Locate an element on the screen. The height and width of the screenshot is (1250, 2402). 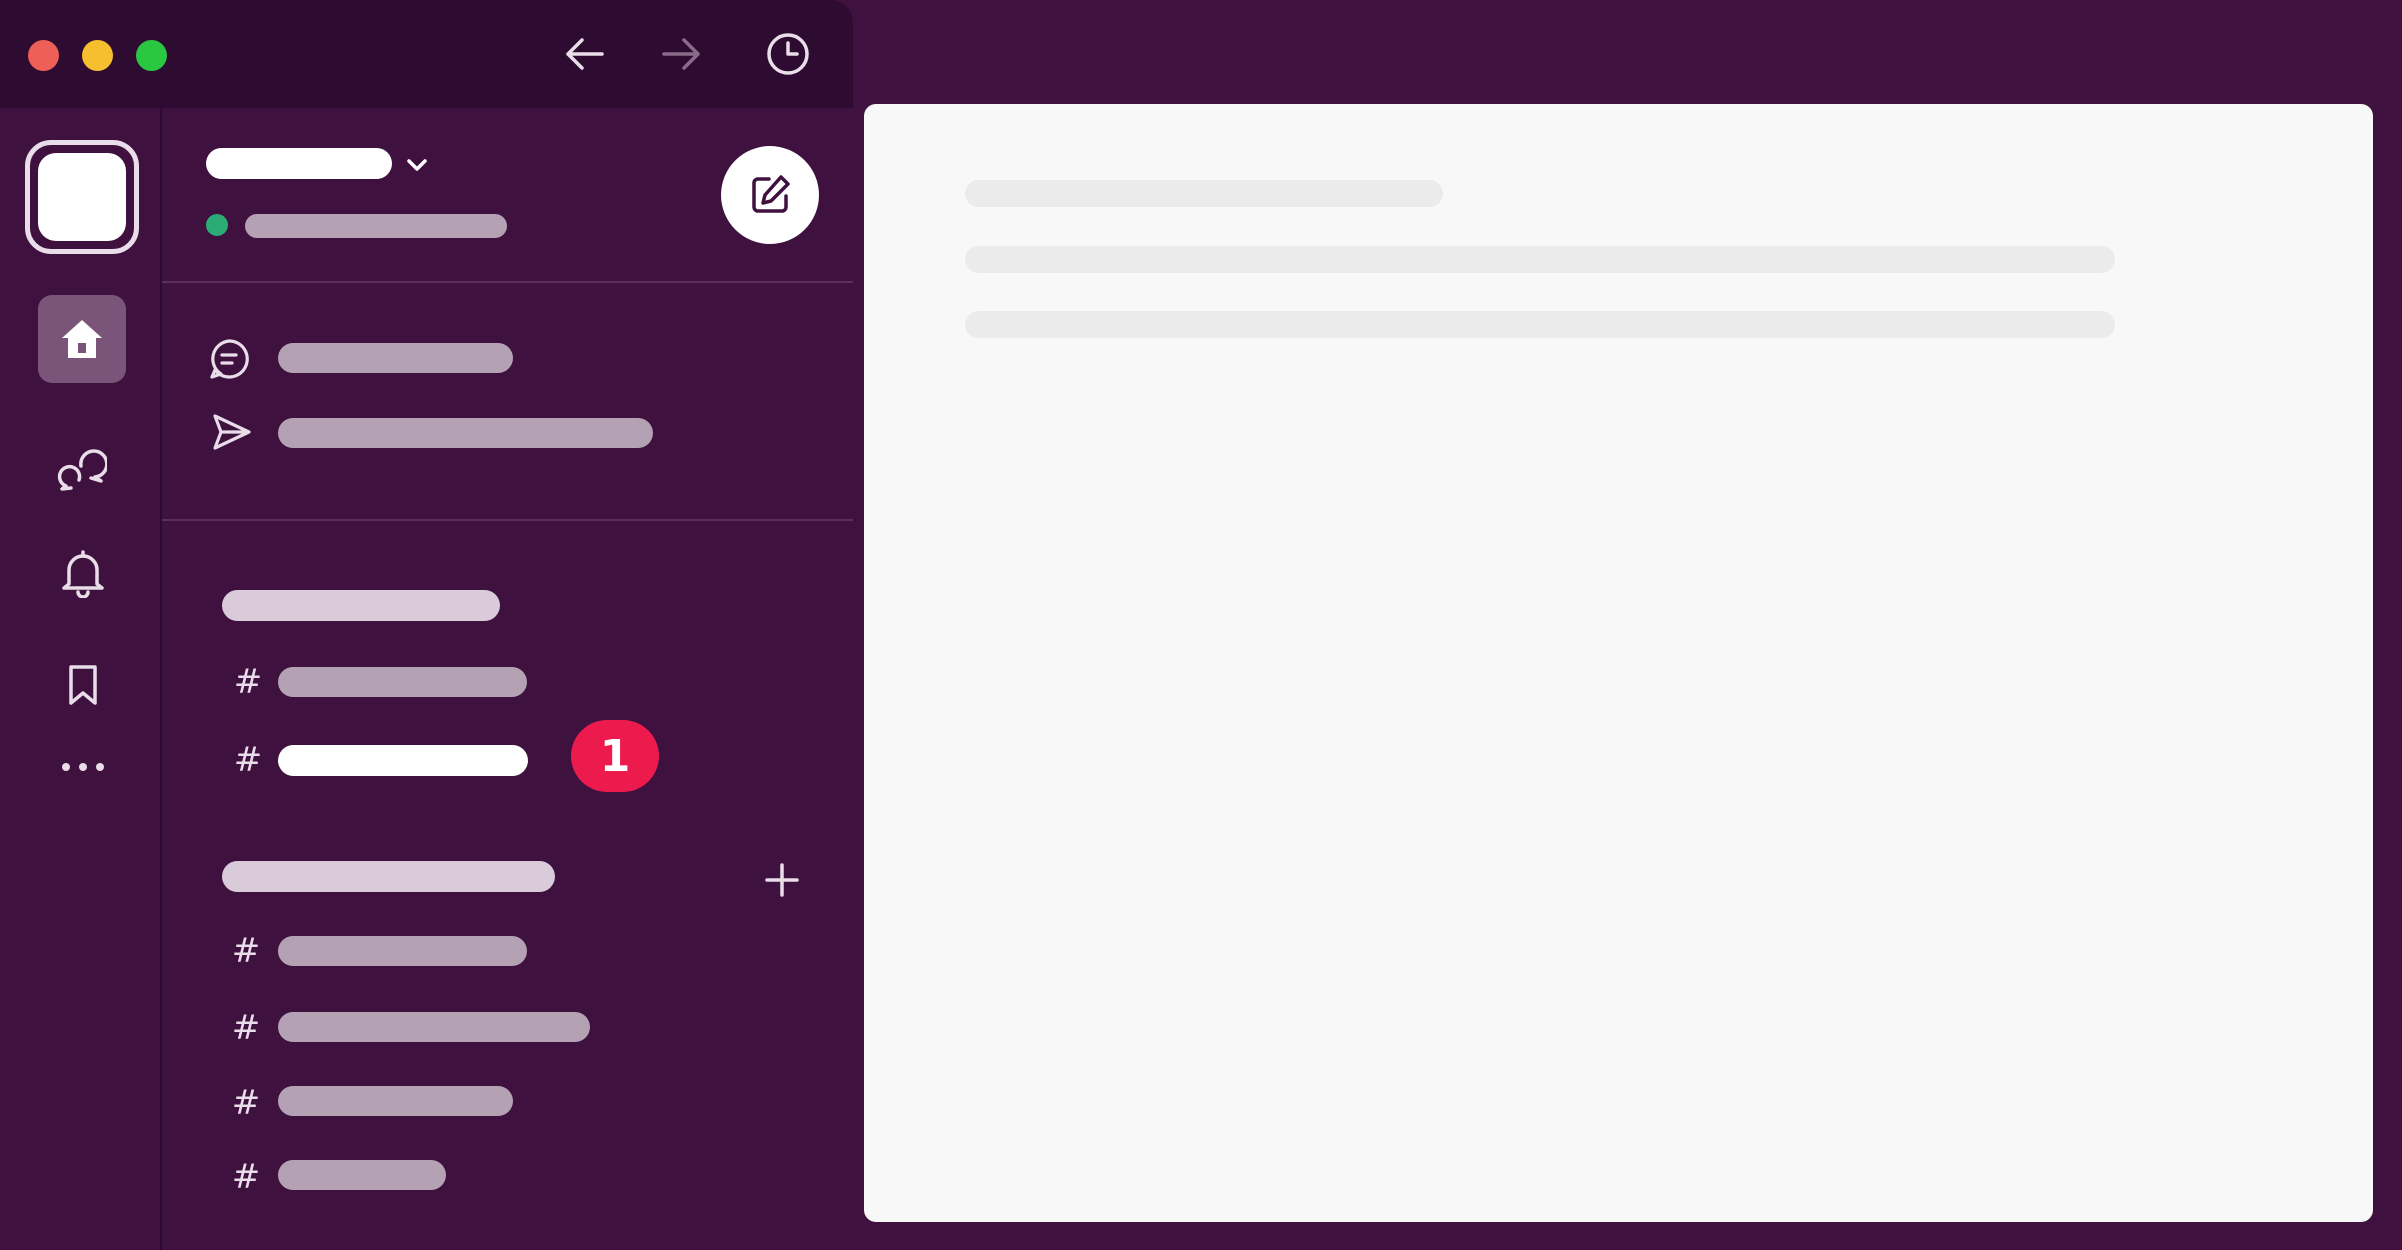
send-icon is located at coordinates (232, 432).